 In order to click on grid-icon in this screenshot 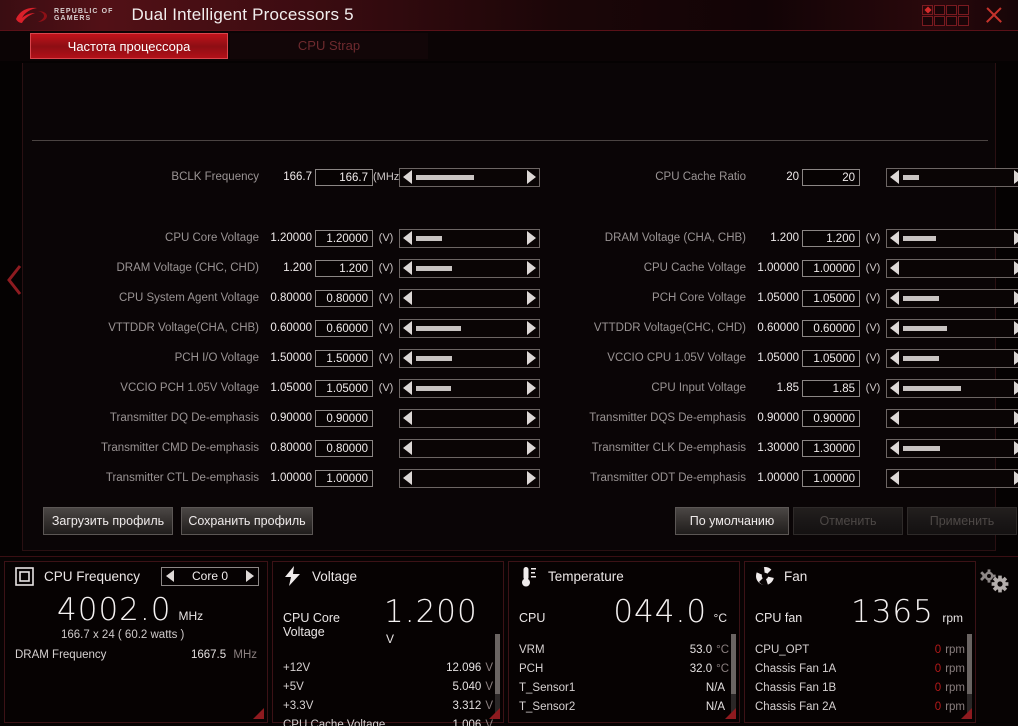, I will do `click(945, 15)`.